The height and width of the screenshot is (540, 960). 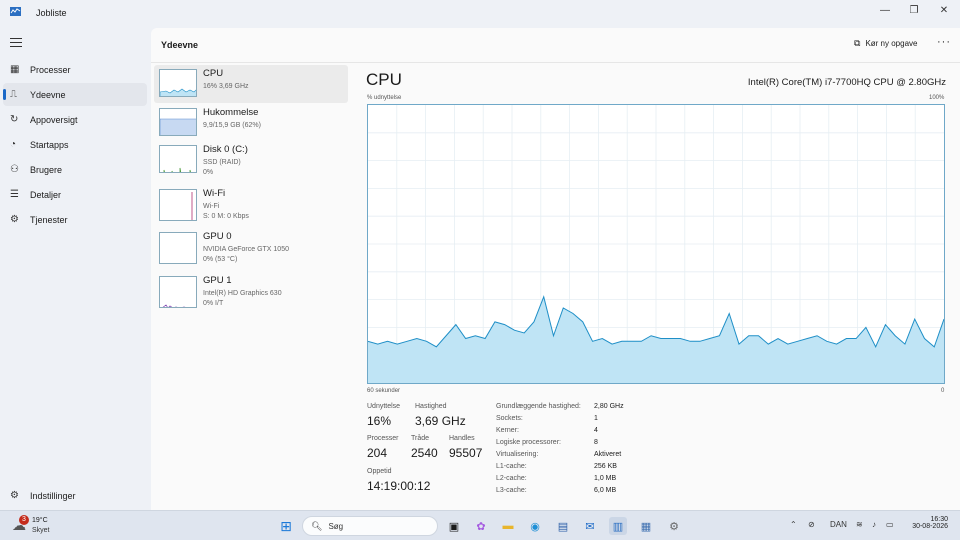 I want to click on utilization-value: 16%, so click(x=379, y=421).